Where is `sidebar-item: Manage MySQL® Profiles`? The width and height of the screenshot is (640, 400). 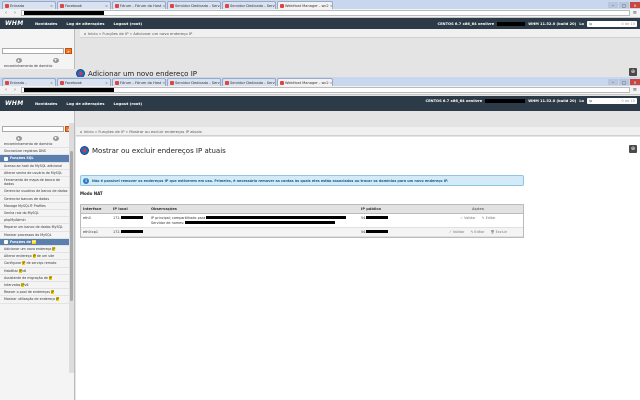
sidebar-item: Manage MySQL® Profiles is located at coordinates (37, 207).